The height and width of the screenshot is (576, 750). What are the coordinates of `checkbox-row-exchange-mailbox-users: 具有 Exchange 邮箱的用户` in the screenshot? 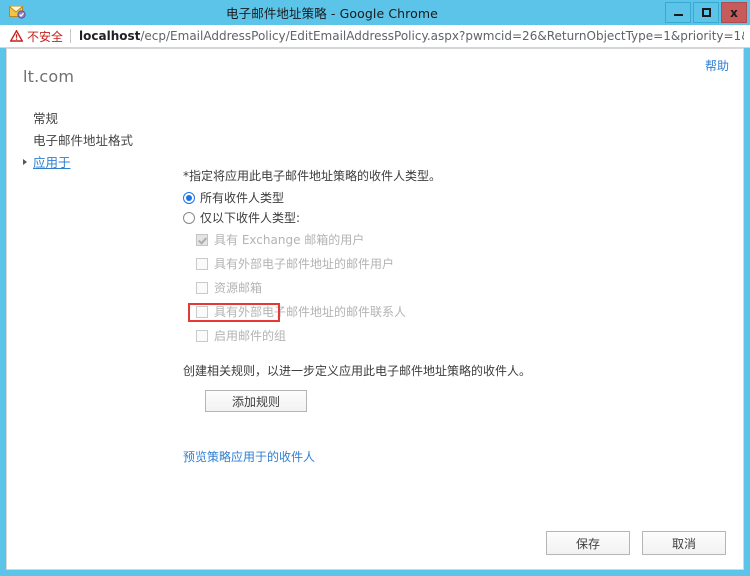 It's located at (399, 239).